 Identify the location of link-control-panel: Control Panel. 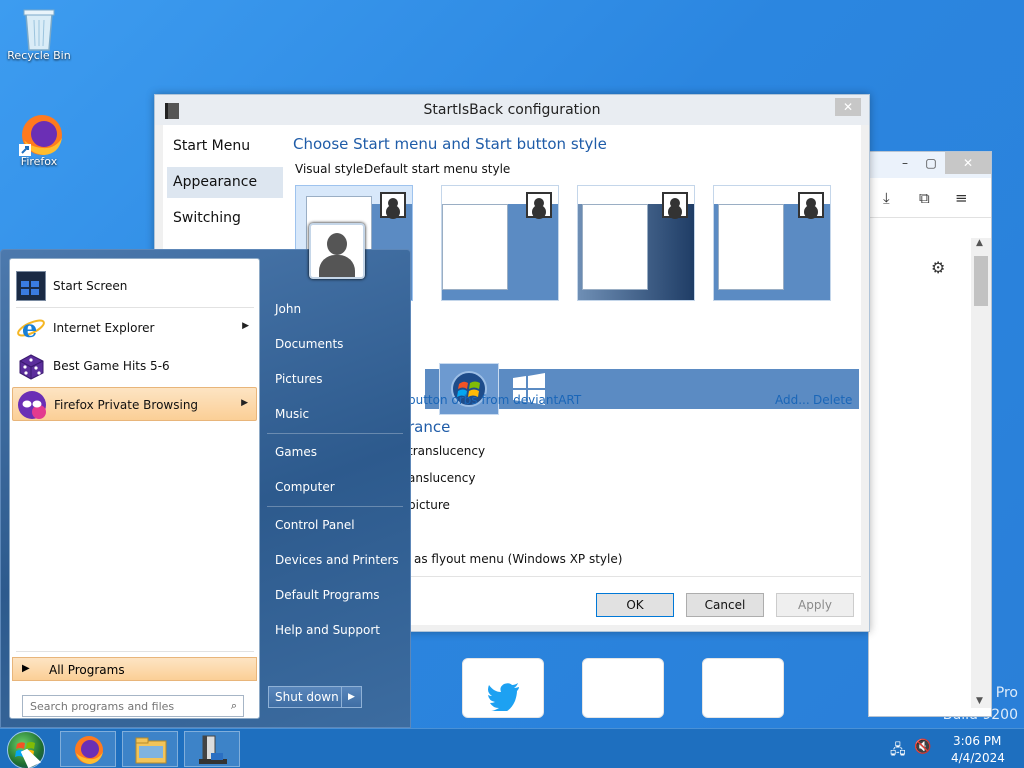
(315, 525).